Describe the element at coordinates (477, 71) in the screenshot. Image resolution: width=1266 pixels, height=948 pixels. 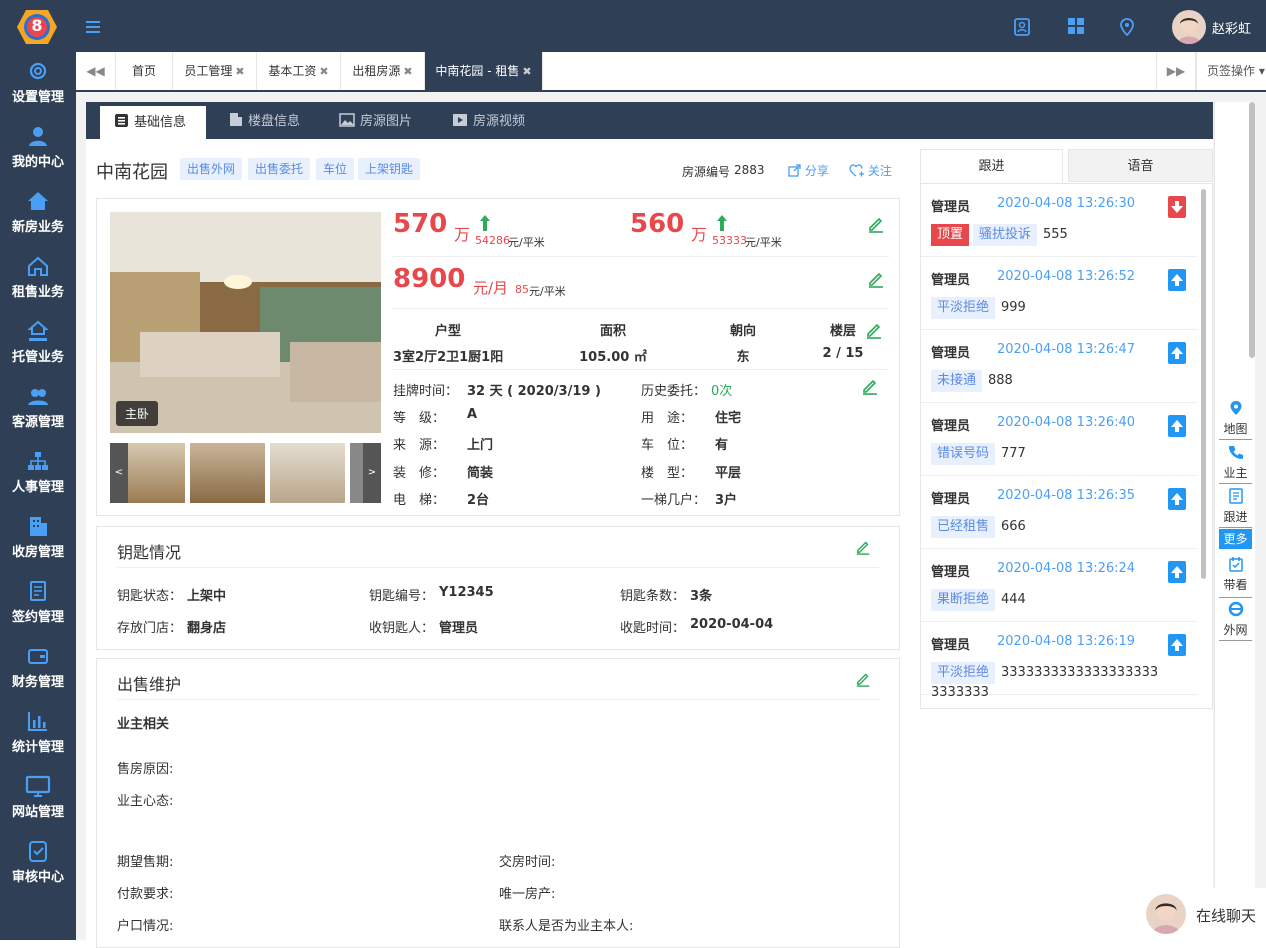
I see `page-tab-label: 中南花园 - 租售` at that location.